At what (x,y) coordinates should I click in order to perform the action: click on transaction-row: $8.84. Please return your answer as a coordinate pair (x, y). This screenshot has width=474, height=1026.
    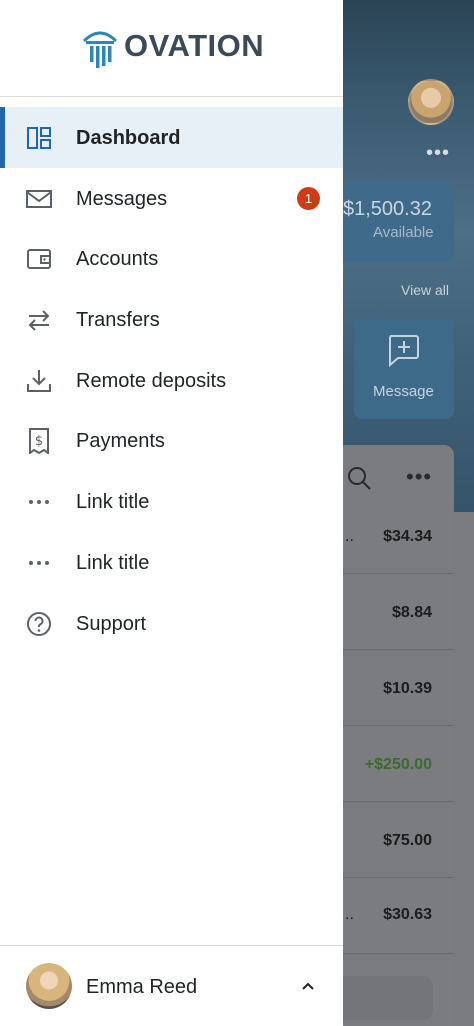
    Looking at the image, I should click on (398, 612).